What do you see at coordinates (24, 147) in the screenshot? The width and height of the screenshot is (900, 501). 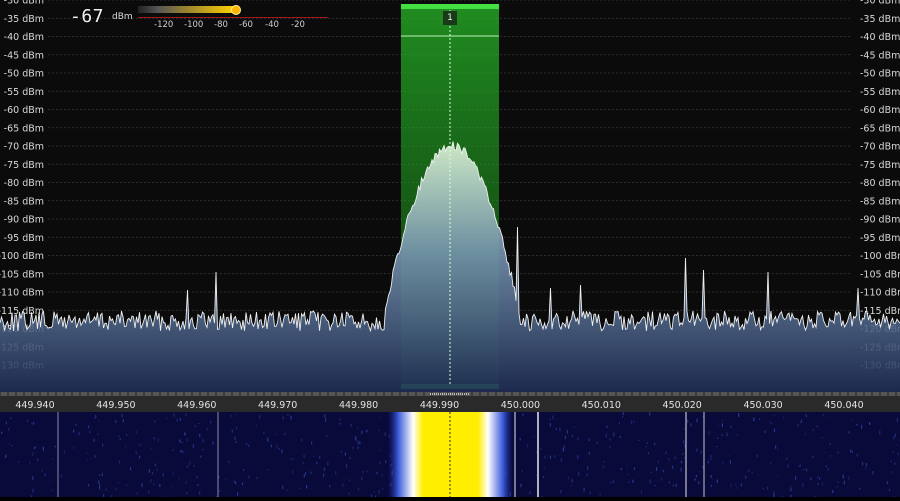 I see `db-label-left: -70 dBm` at bounding box center [24, 147].